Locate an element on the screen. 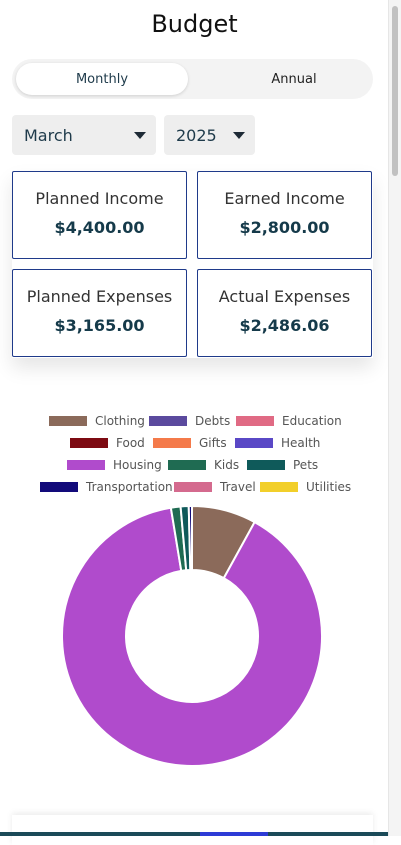  legend-label: Pets is located at coordinates (306, 465).